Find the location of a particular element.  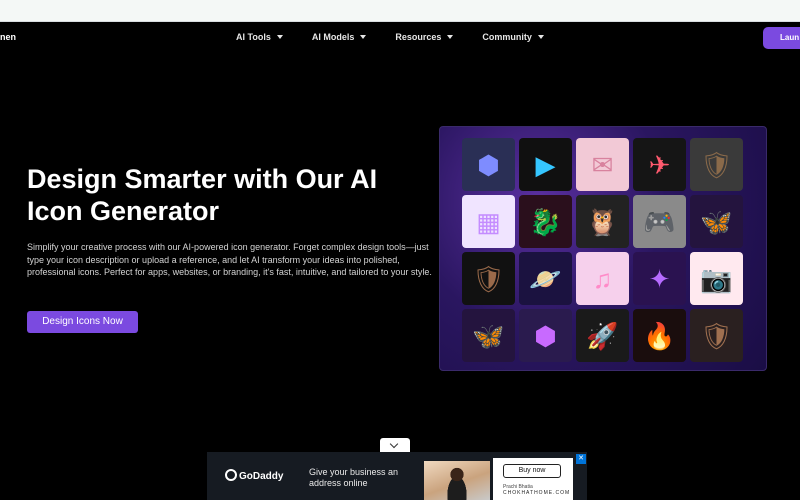

nav-item-community: Community is located at coordinates (513, 37).